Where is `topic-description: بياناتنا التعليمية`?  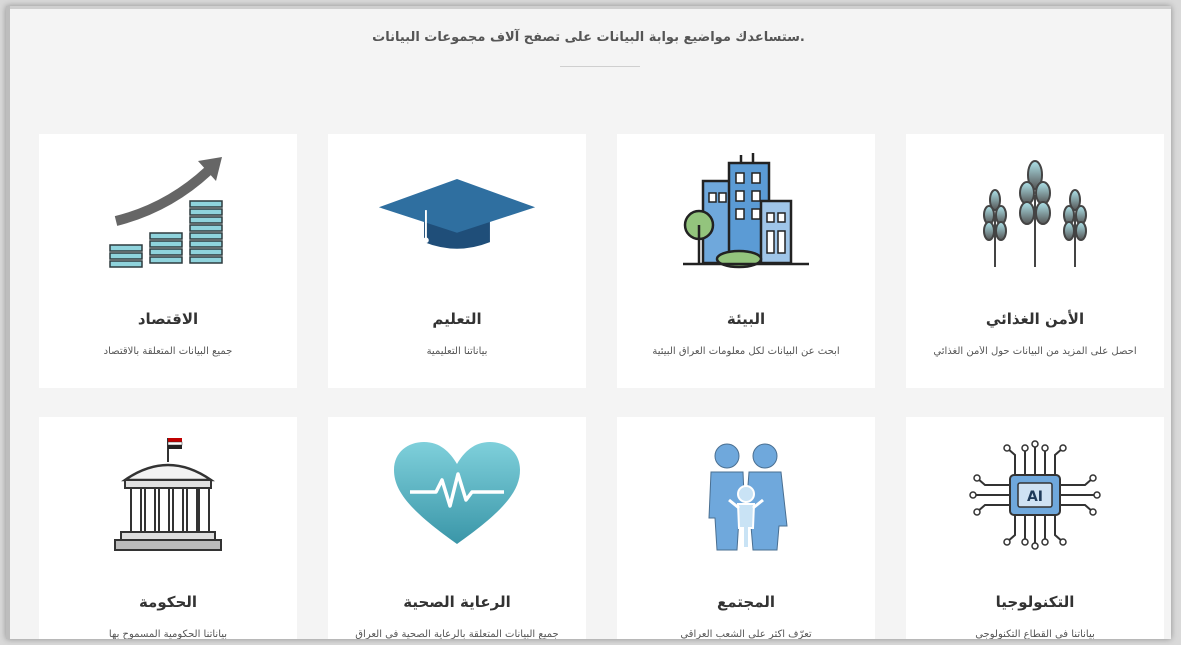
topic-description: بياناتنا التعليمية is located at coordinates (457, 351).